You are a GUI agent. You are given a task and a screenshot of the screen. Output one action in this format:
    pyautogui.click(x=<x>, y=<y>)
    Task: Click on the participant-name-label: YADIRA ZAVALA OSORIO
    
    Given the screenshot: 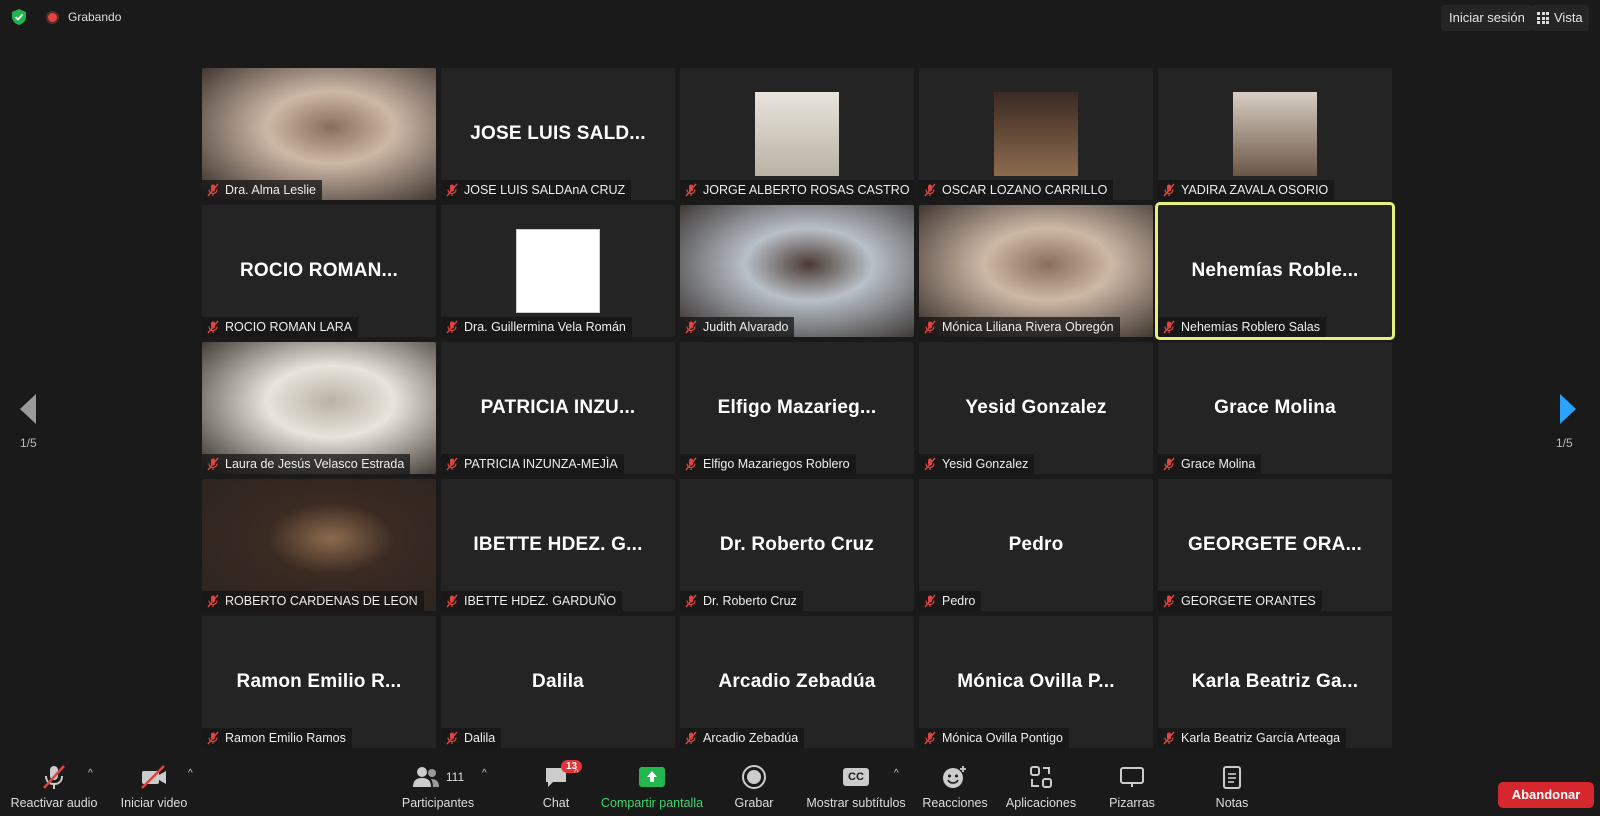 What is the action you would take?
    pyautogui.click(x=1246, y=190)
    